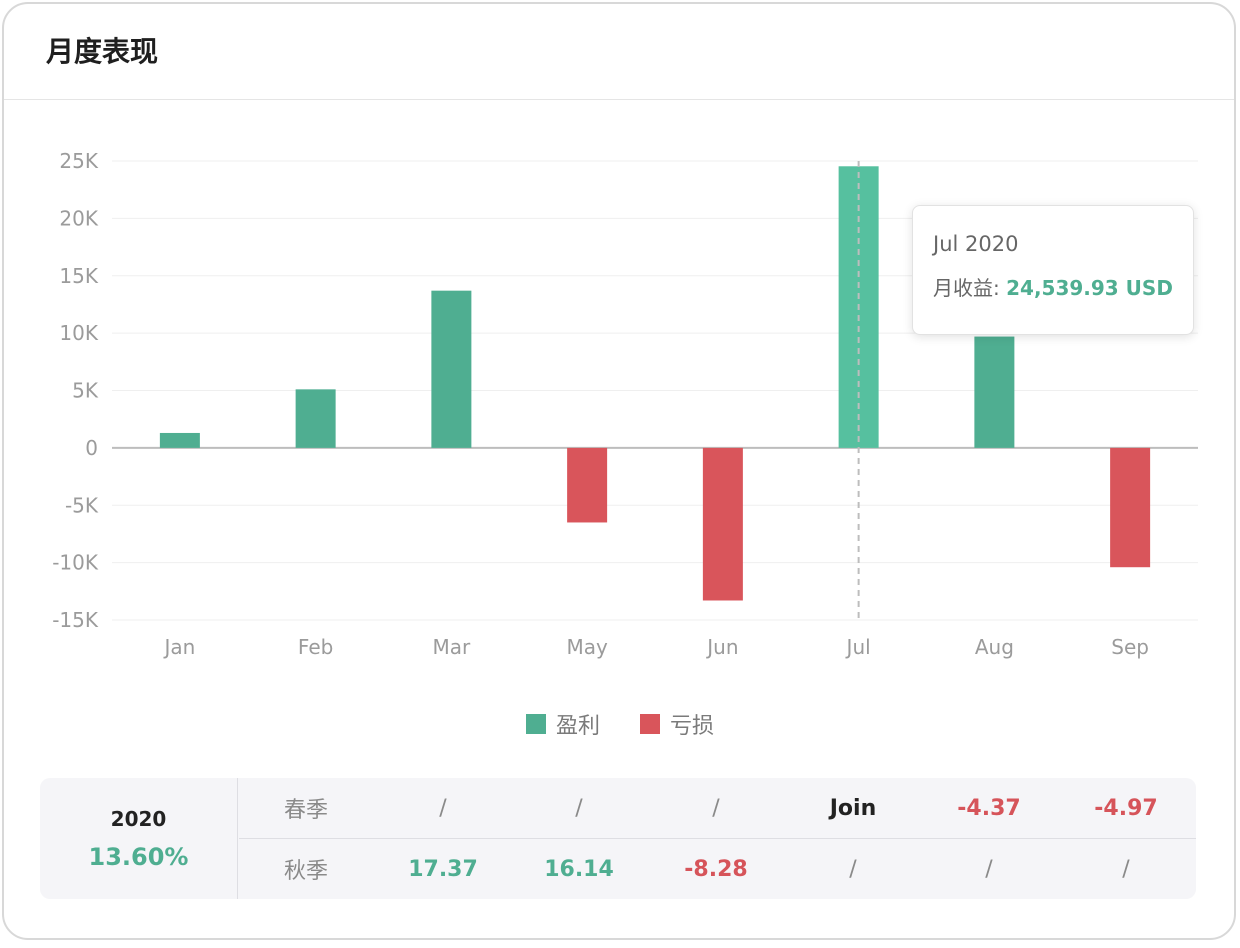 The image size is (1240, 948). I want to click on x-tick-label: May, so click(587, 647).